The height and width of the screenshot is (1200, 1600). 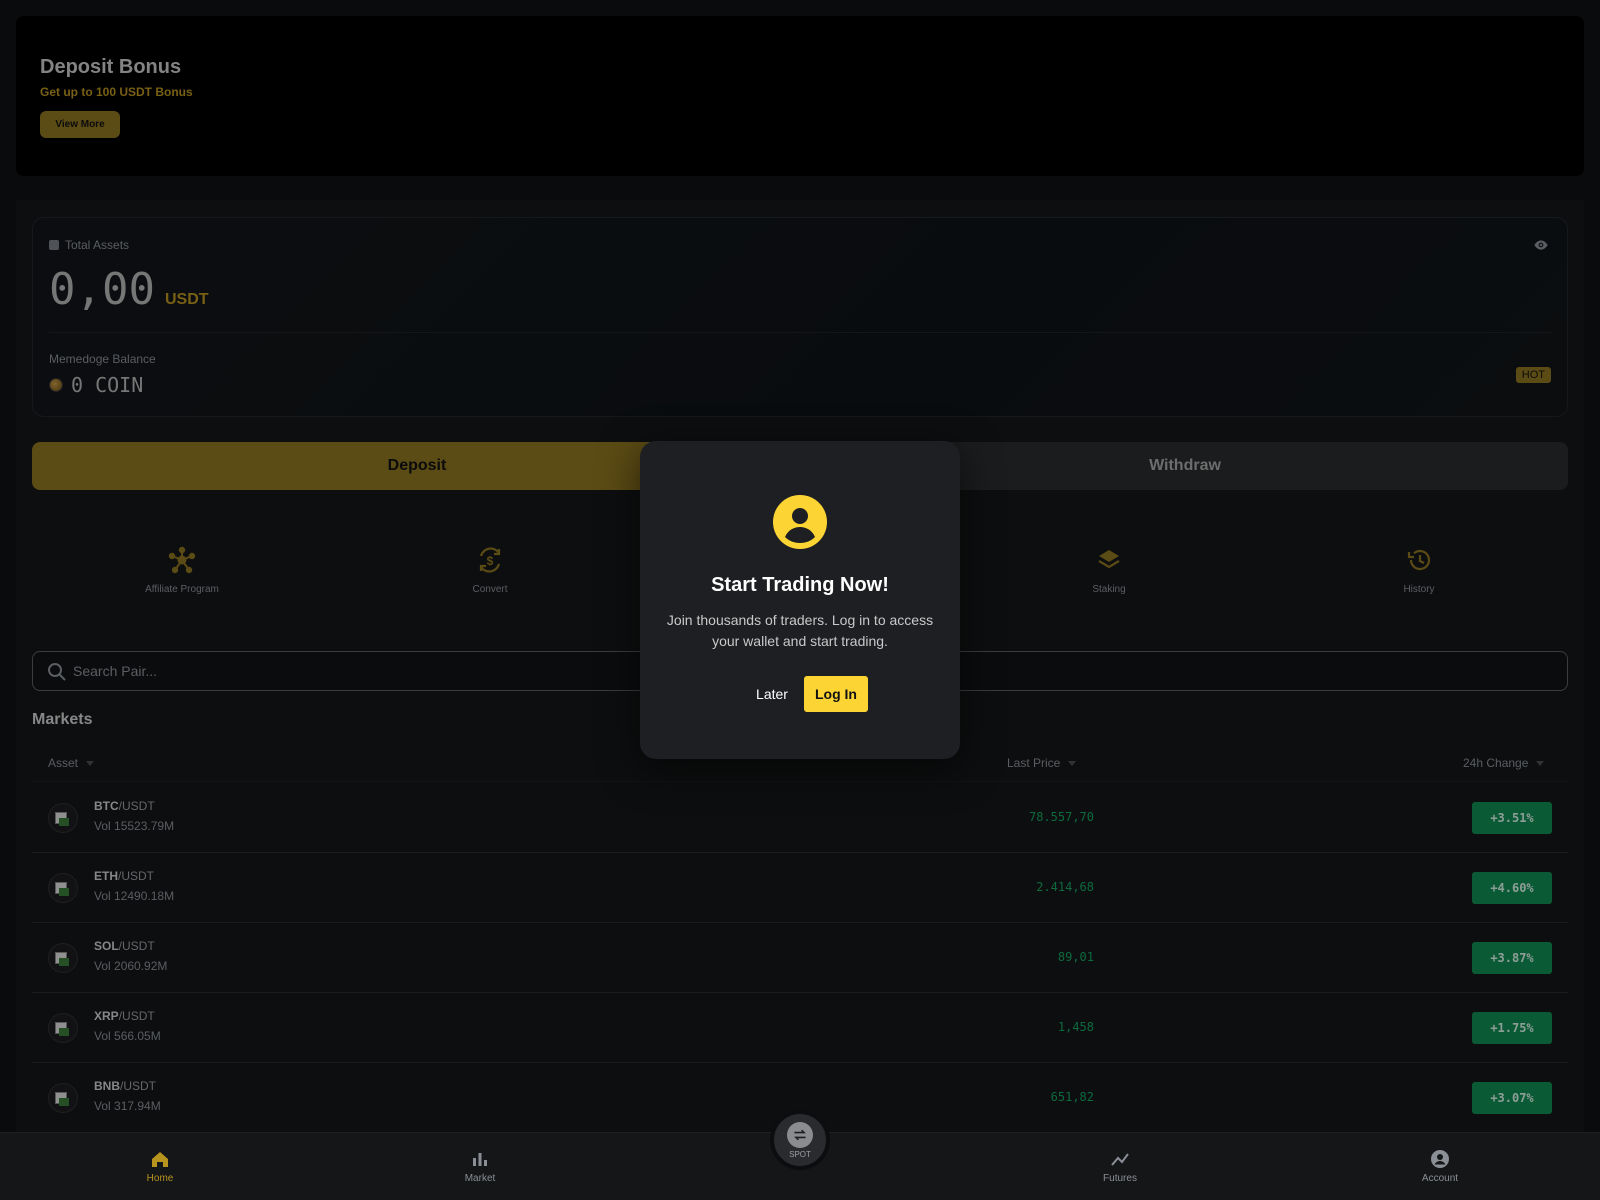 I want to click on pair-name: ETH/USDT, so click(x=124, y=876).